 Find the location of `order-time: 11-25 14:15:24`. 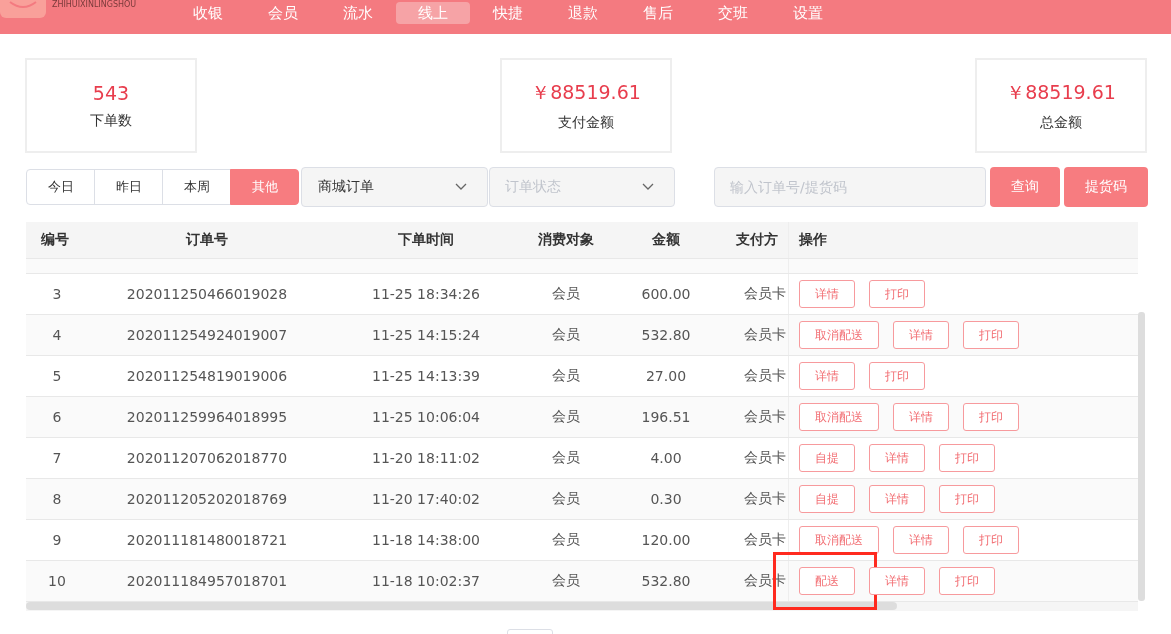

order-time: 11-25 14:15:24 is located at coordinates (426, 335).